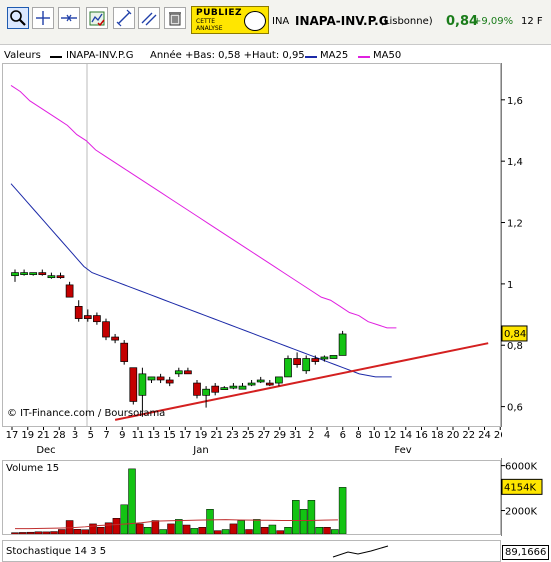 The width and height of the screenshot is (551, 562). What do you see at coordinates (216, 435) in the screenshot?
I see `x-tick-label: 21` at bounding box center [216, 435].